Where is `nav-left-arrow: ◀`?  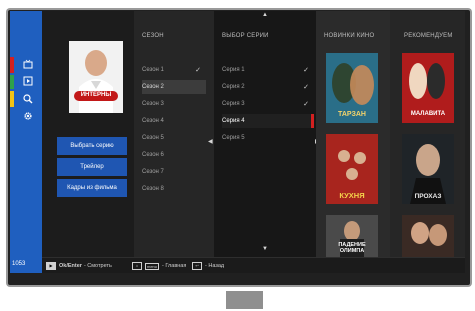
nav-left-arrow: ◀ is located at coordinates (210, 141).